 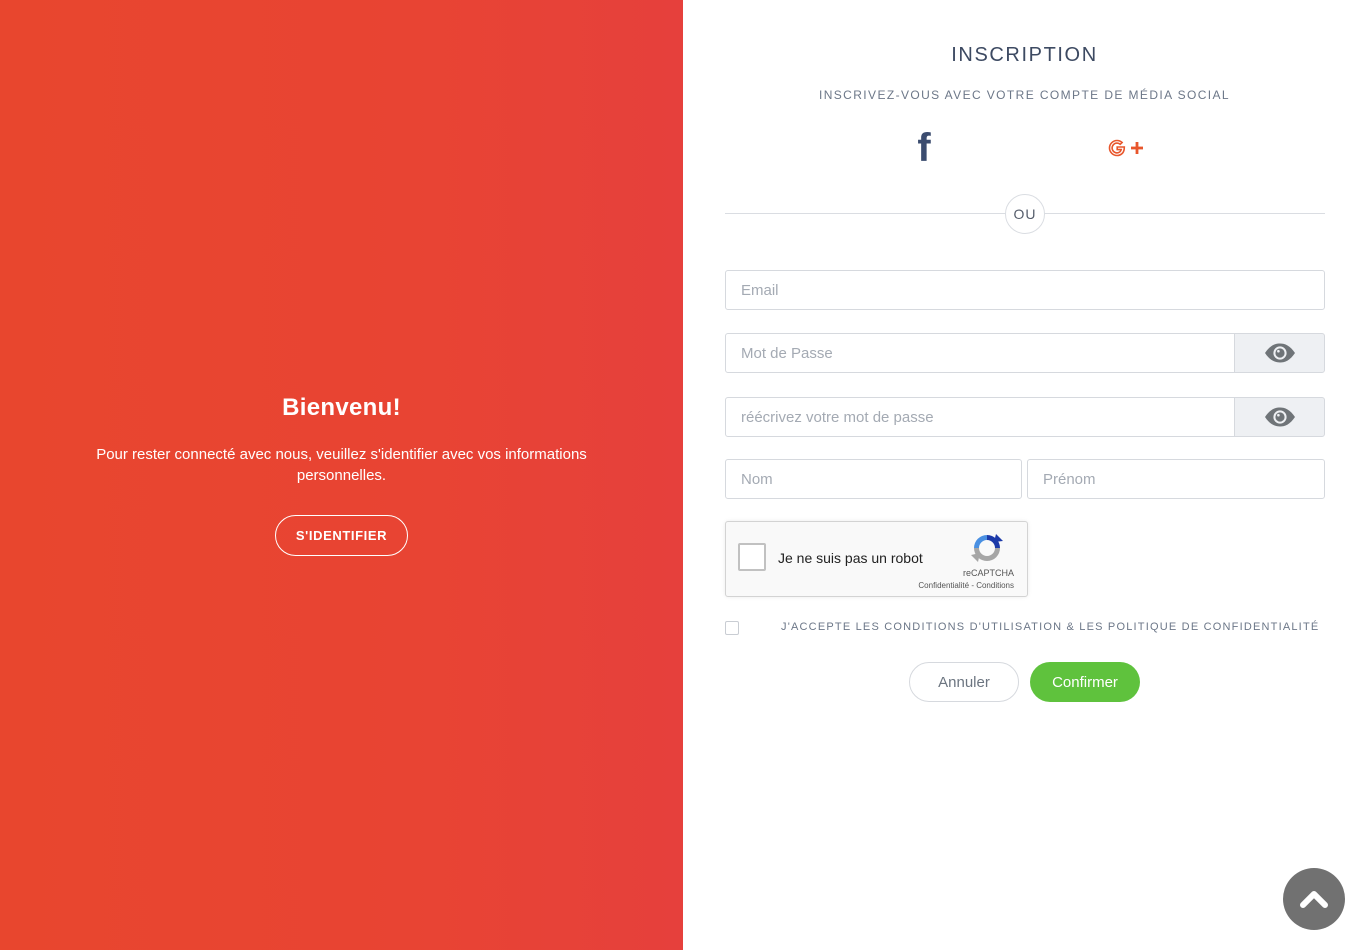 I want to click on toggle-password-button, so click(x=1279, y=353).